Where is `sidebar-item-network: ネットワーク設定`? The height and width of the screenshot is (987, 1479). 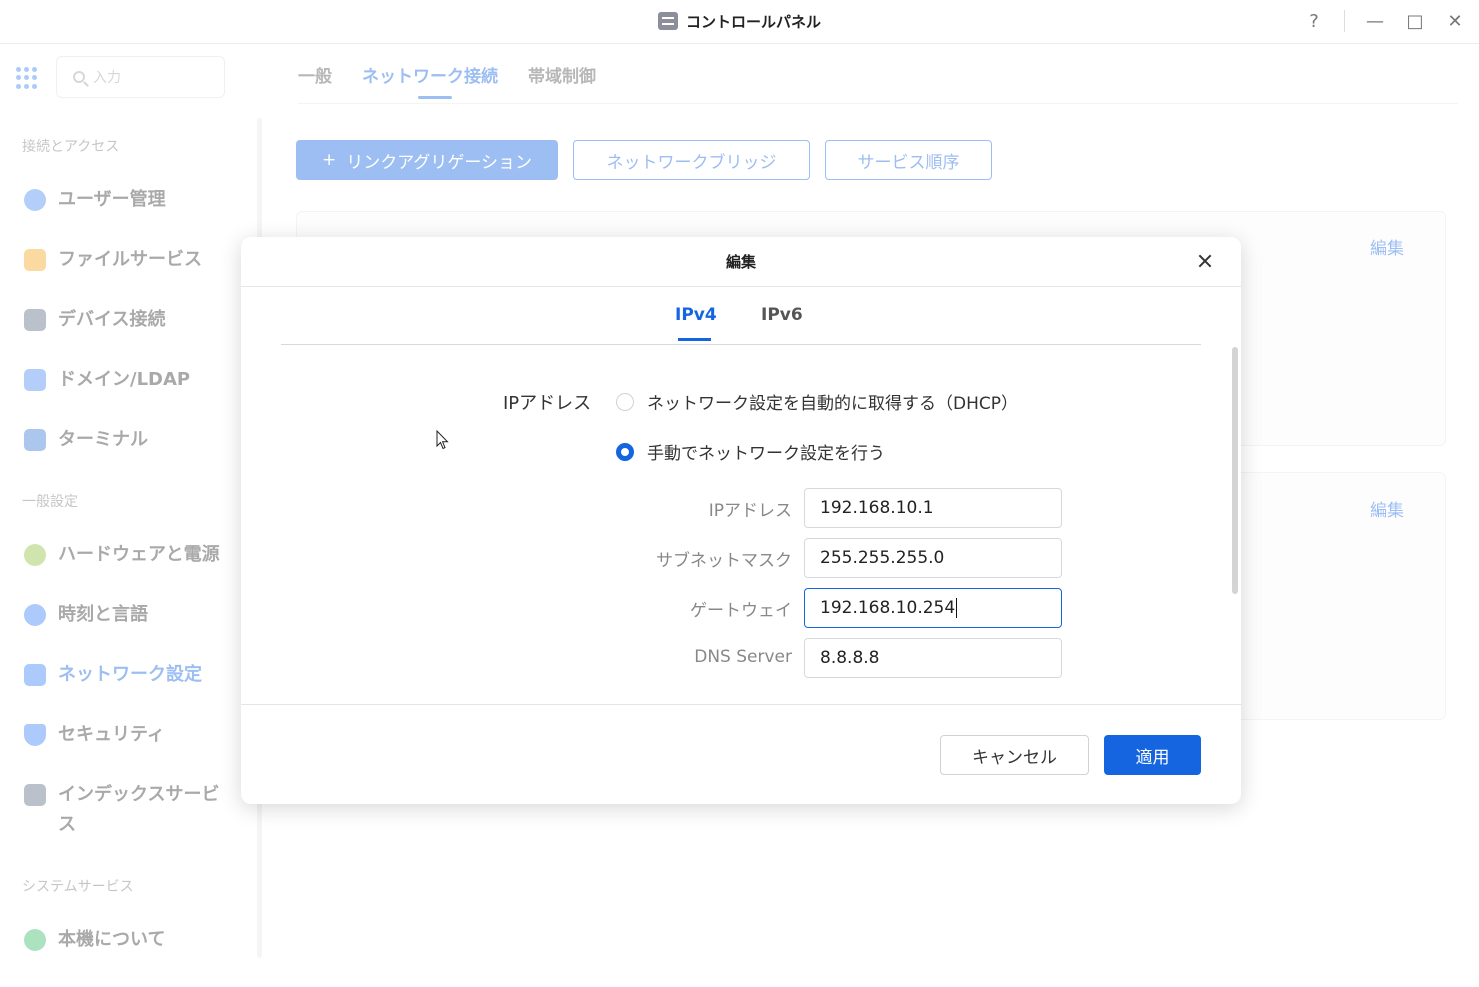 sidebar-item-network: ネットワーク設定 is located at coordinates (124, 675).